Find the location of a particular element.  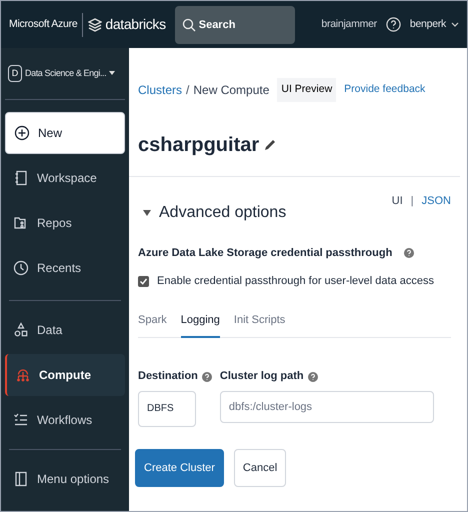

sidebar-item: Data is located at coordinates (65, 330).